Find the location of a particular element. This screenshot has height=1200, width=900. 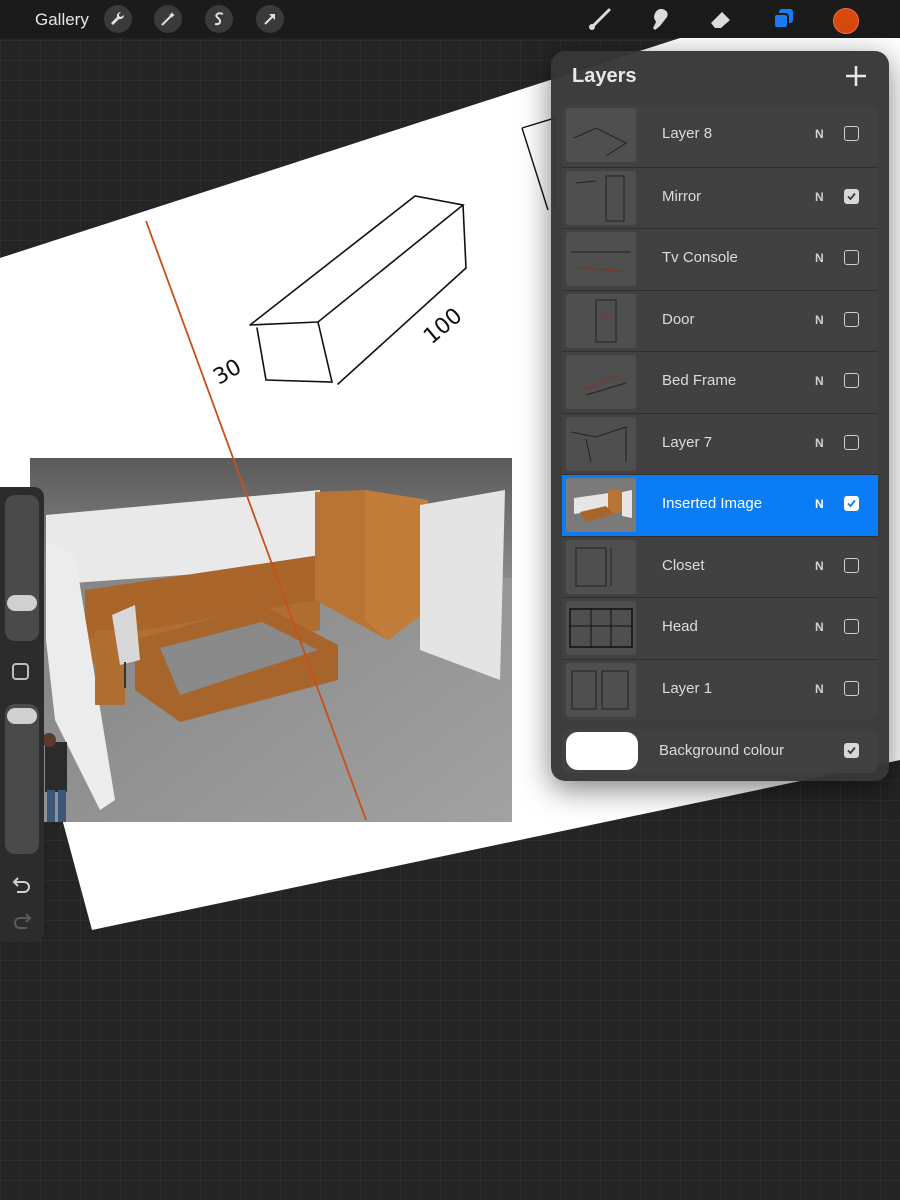

color-picker-button is located at coordinates (846, 21).